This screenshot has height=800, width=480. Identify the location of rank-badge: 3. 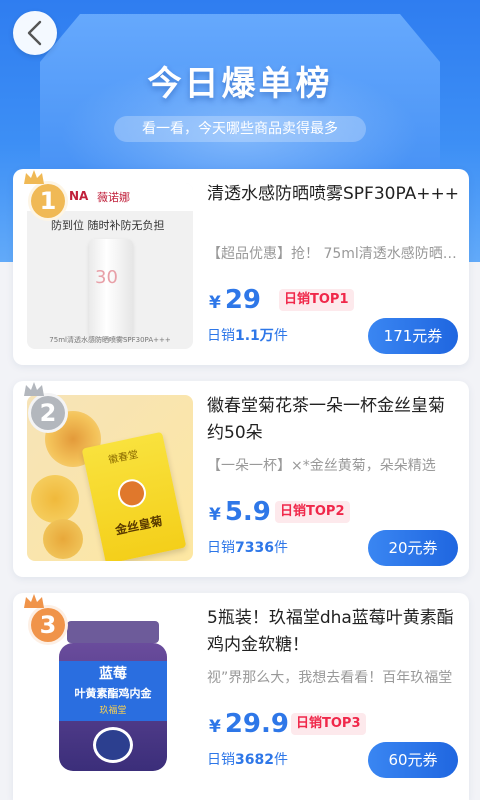
(48, 625).